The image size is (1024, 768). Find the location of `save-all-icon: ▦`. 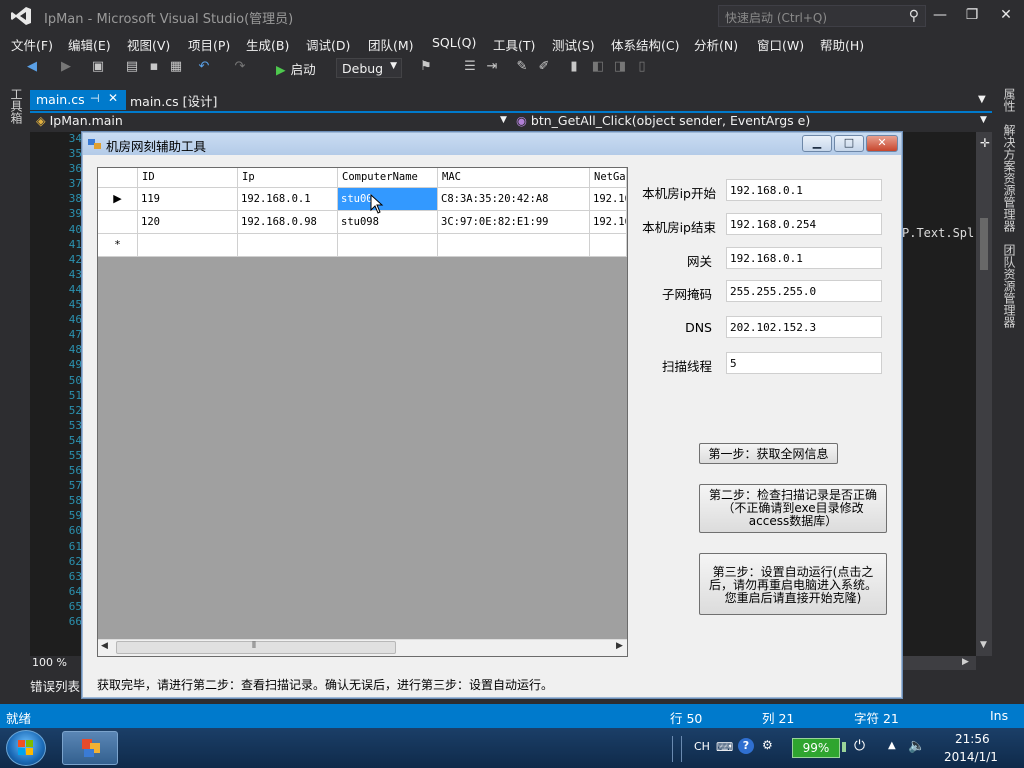

save-all-icon: ▦ is located at coordinates (176, 67).